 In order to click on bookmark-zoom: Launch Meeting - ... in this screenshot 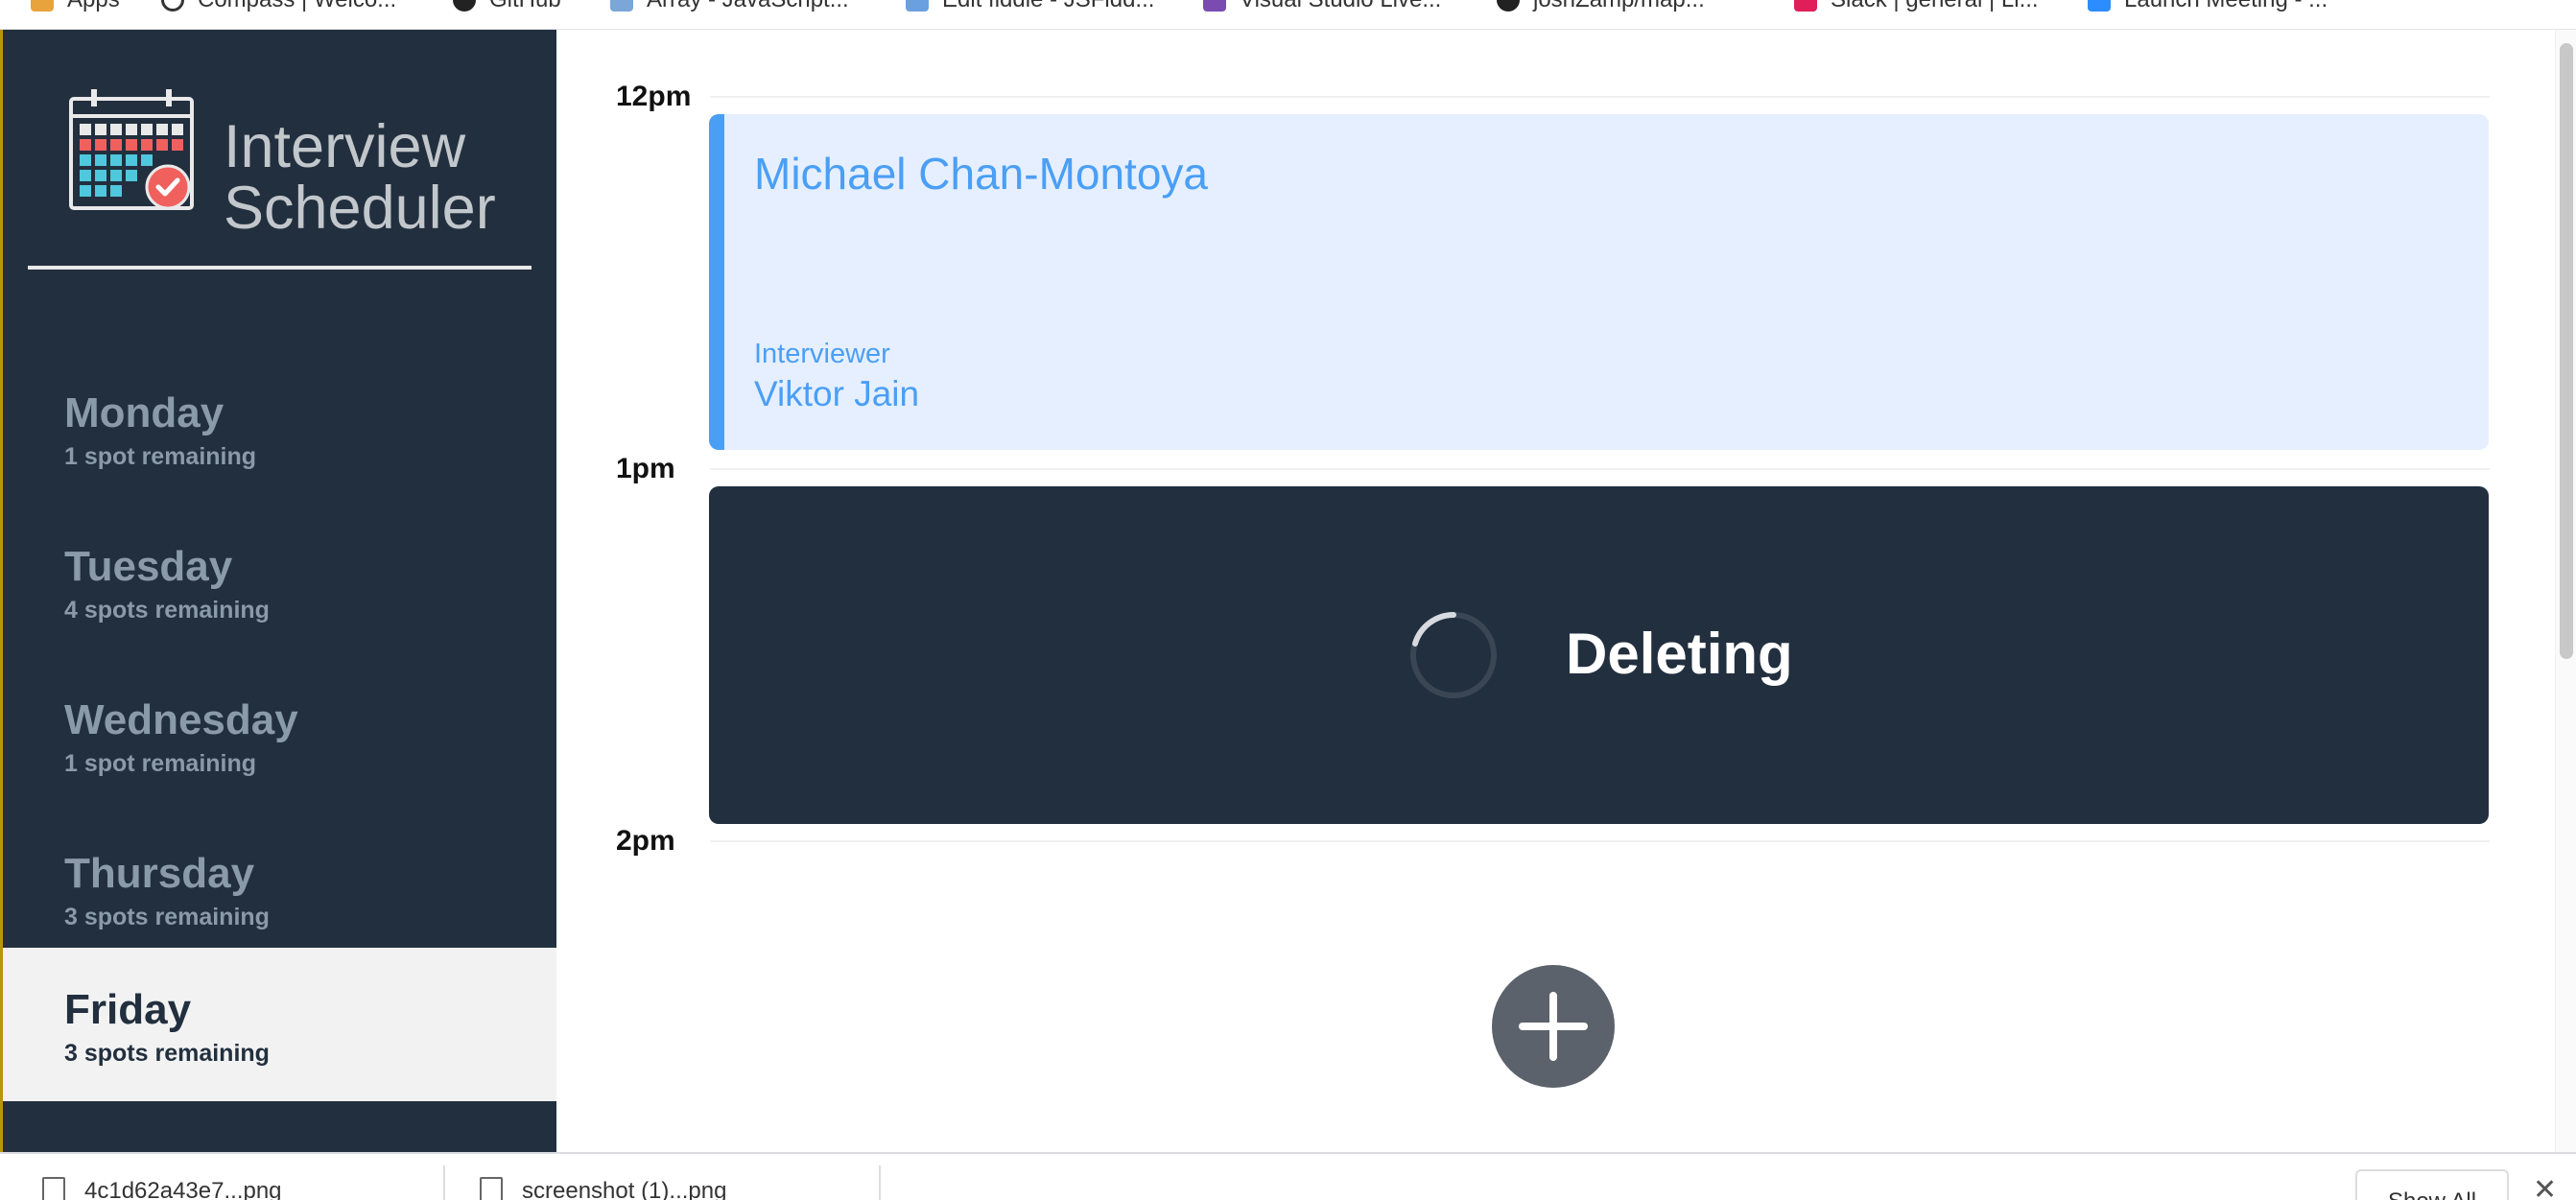, I will do `click(2208, 6)`.